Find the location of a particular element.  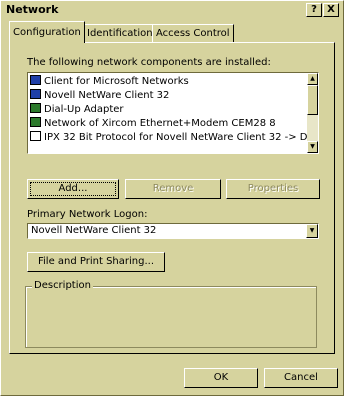

window-title: Network is located at coordinates (32, 9).